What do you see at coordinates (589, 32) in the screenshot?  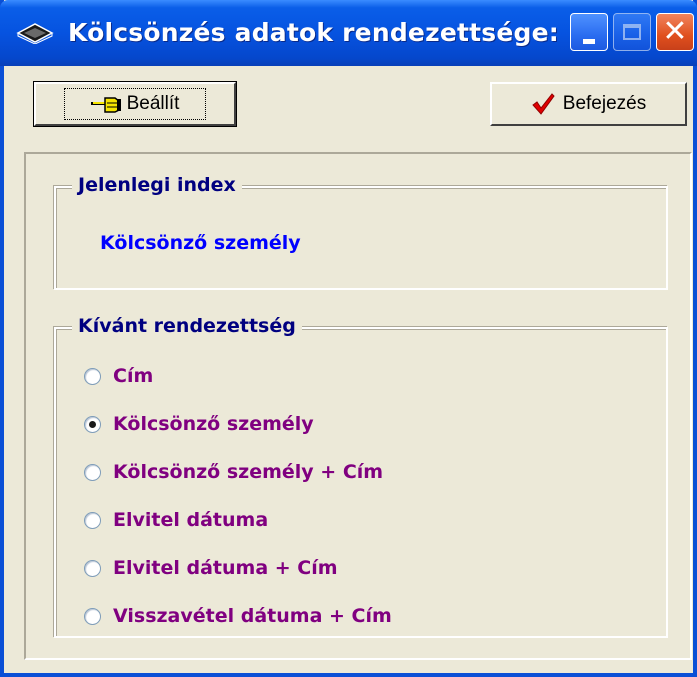 I see `minimize-button` at bounding box center [589, 32].